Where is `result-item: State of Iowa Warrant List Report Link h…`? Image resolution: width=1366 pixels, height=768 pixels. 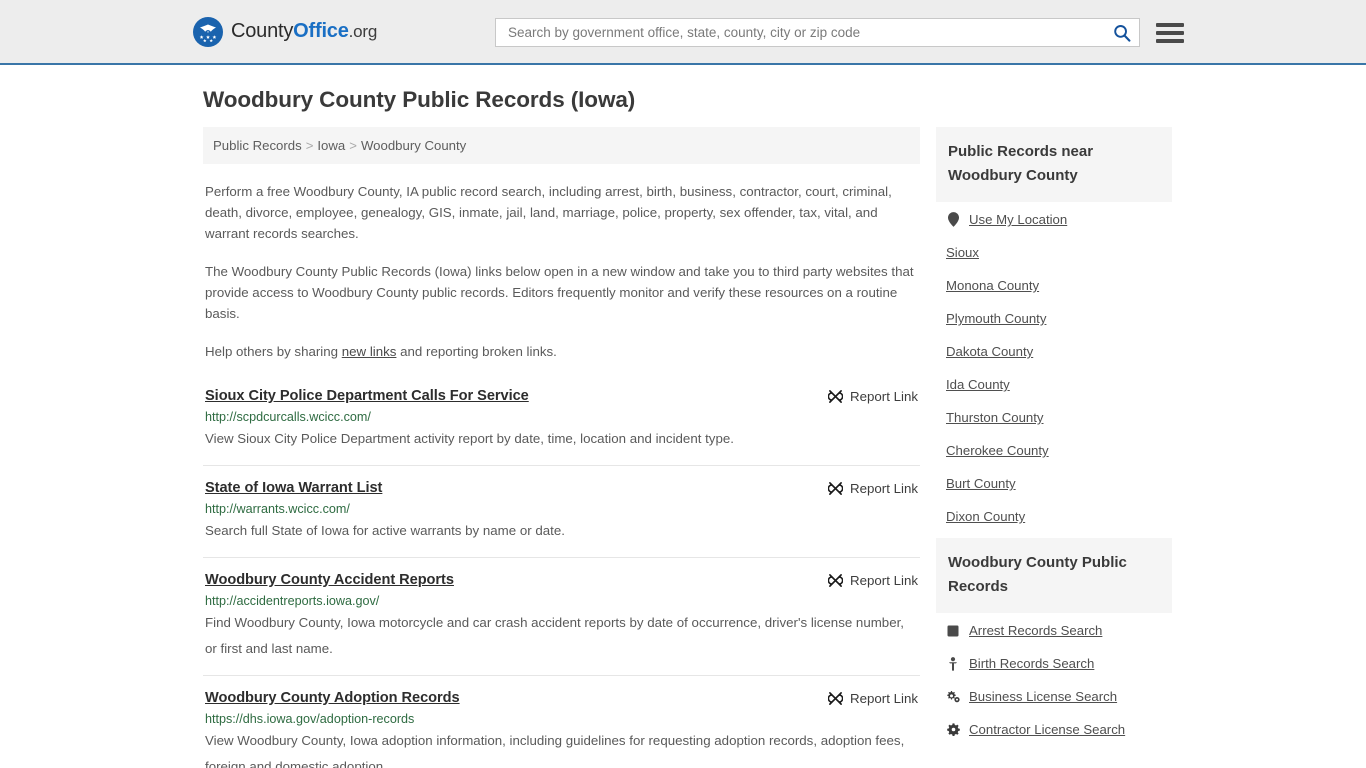
result-item: State of Iowa Warrant List Report Link h… is located at coordinates (561, 511).